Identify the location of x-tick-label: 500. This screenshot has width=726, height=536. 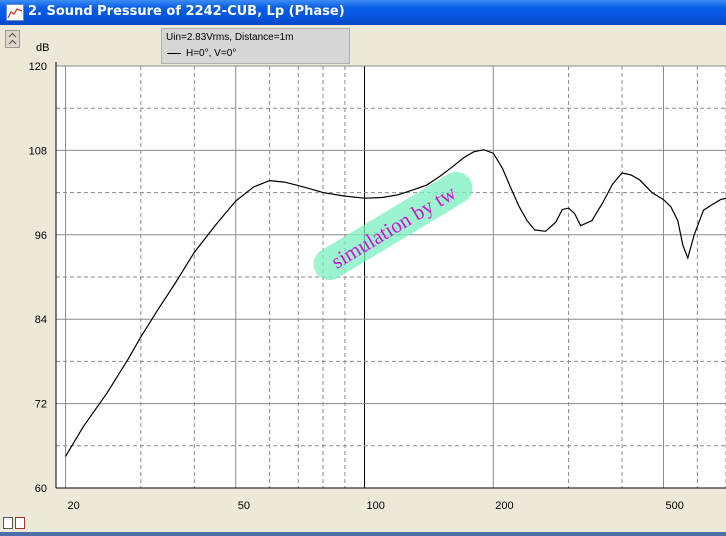
(674, 506).